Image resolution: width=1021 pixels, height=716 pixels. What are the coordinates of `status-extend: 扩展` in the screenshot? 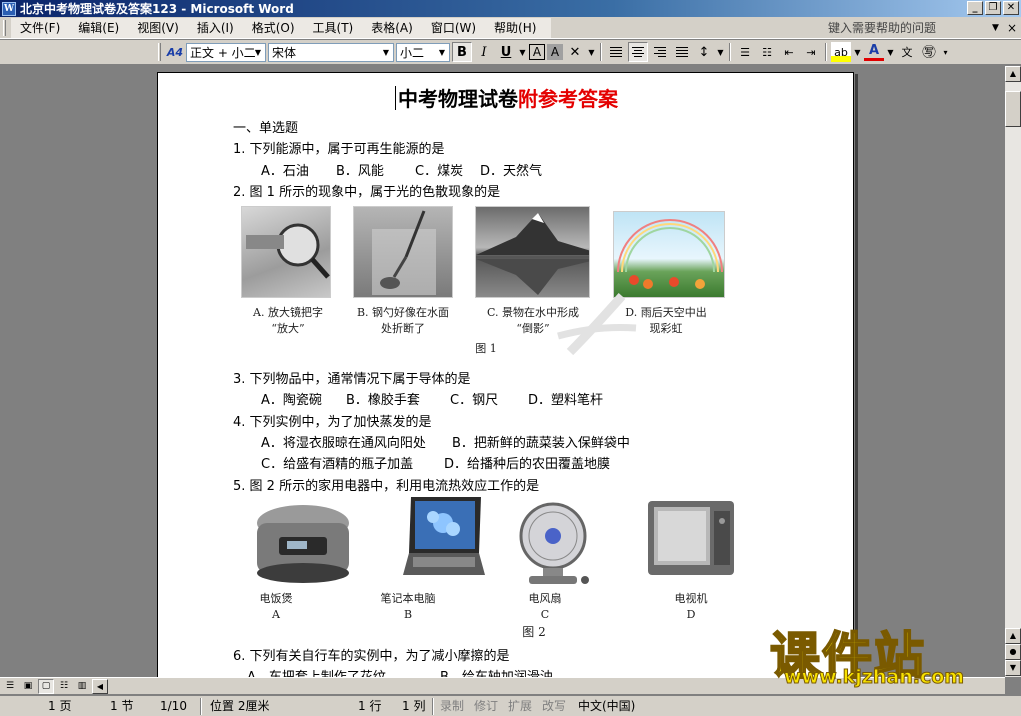 It's located at (520, 706).